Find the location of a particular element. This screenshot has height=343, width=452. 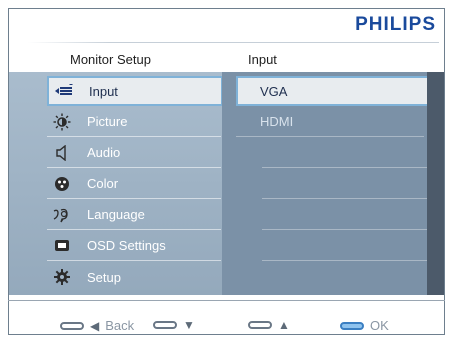

footer-divider is located at coordinates (226, 300).